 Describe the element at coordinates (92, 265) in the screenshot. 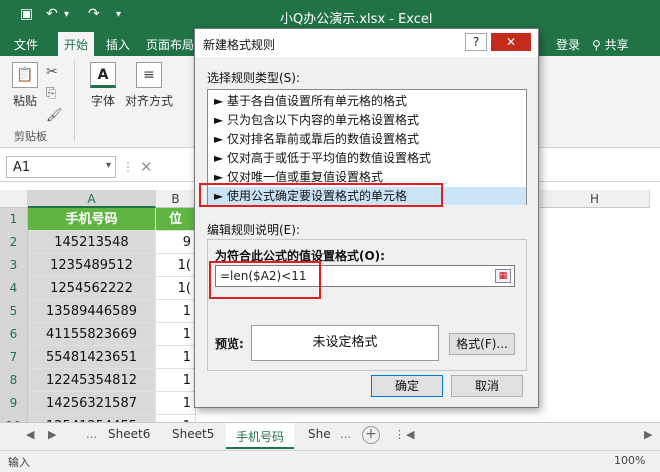

I see `table-cell: 1235489512` at that location.